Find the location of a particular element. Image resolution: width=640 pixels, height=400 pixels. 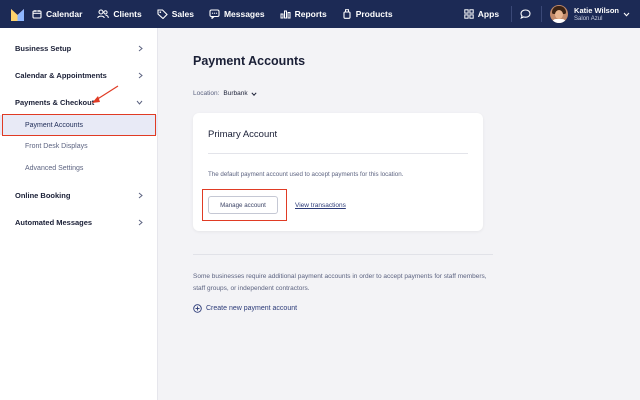

nav-messages-label: Messages is located at coordinates (244, 14).